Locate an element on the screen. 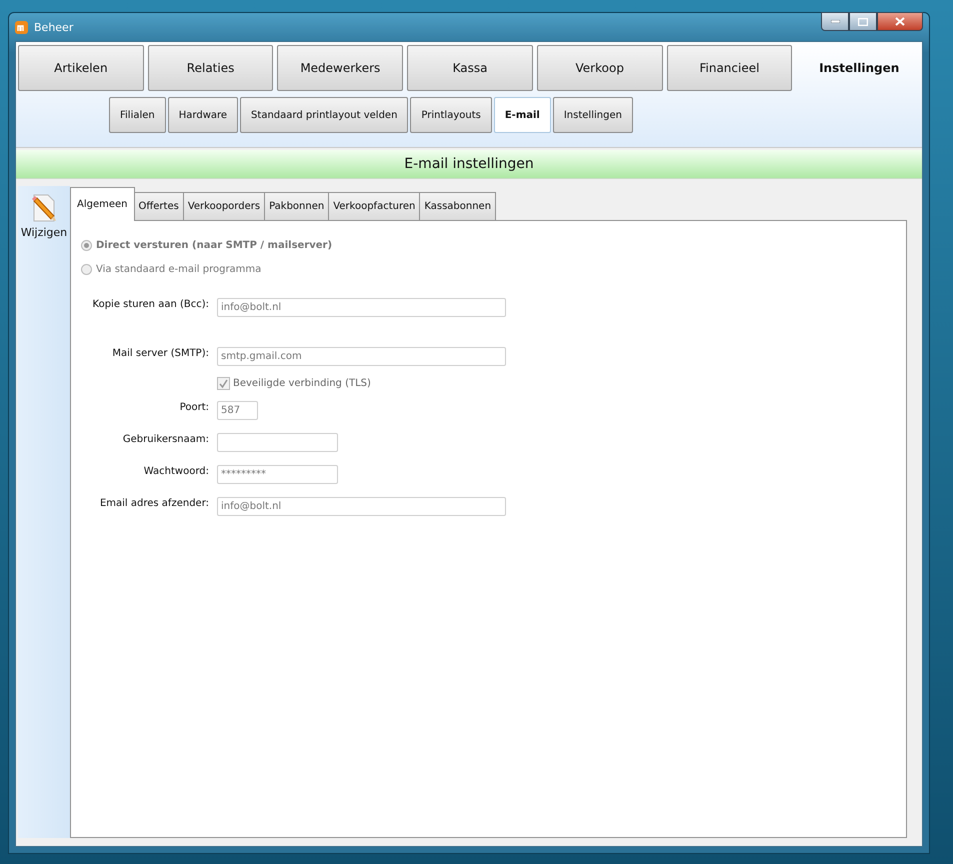  maximize-button is located at coordinates (863, 21).